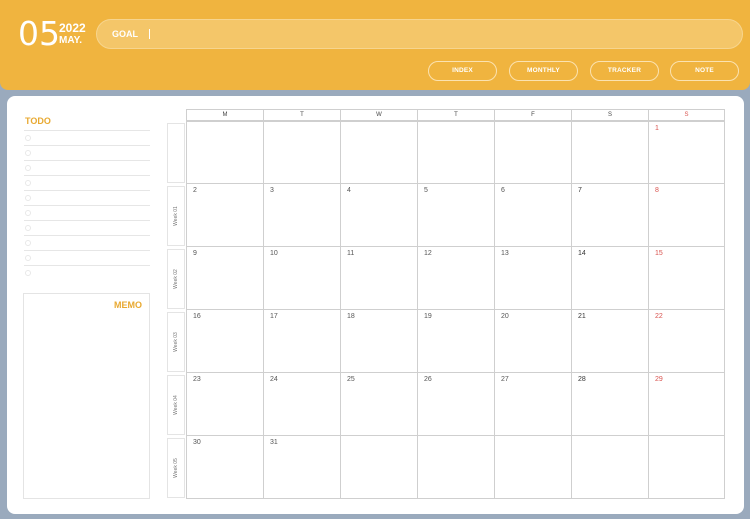 The image size is (750, 519). Describe the element at coordinates (532, 278) in the screenshot. I see `calendar-day-cell: 13` at that location.